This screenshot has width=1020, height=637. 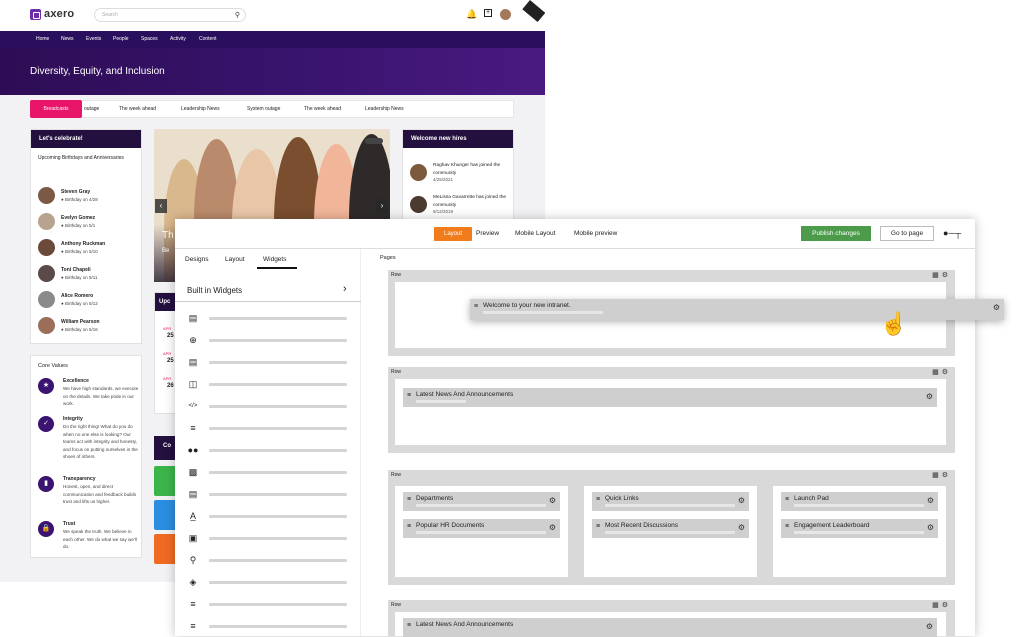 I want to click on widget-block: ≡ Most Recent Discussions ⚙, so click(x=670, y=528).